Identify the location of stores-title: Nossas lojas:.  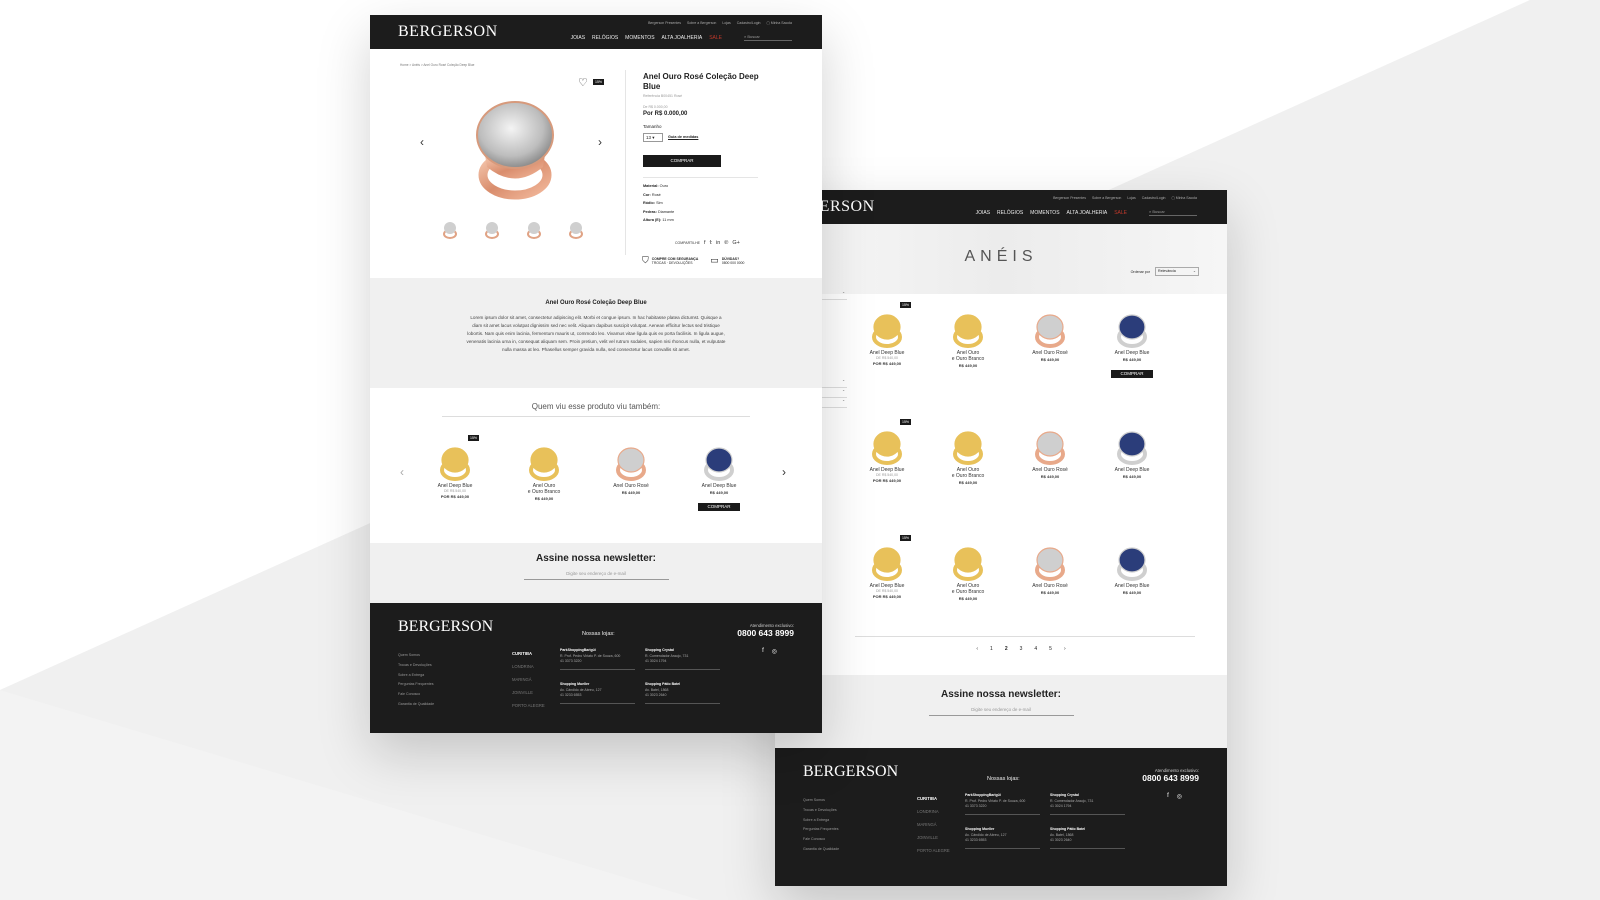
(1003, 779).